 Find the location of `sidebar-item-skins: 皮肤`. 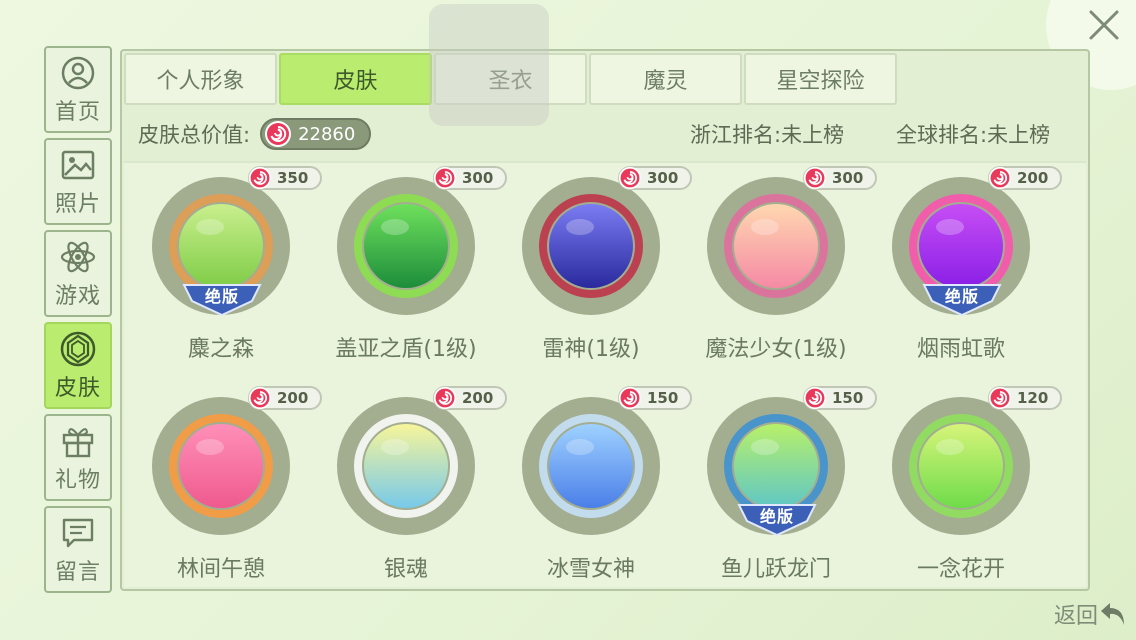

sidebar-item-skins: 皮肤 is located at coordinates (78, 365).